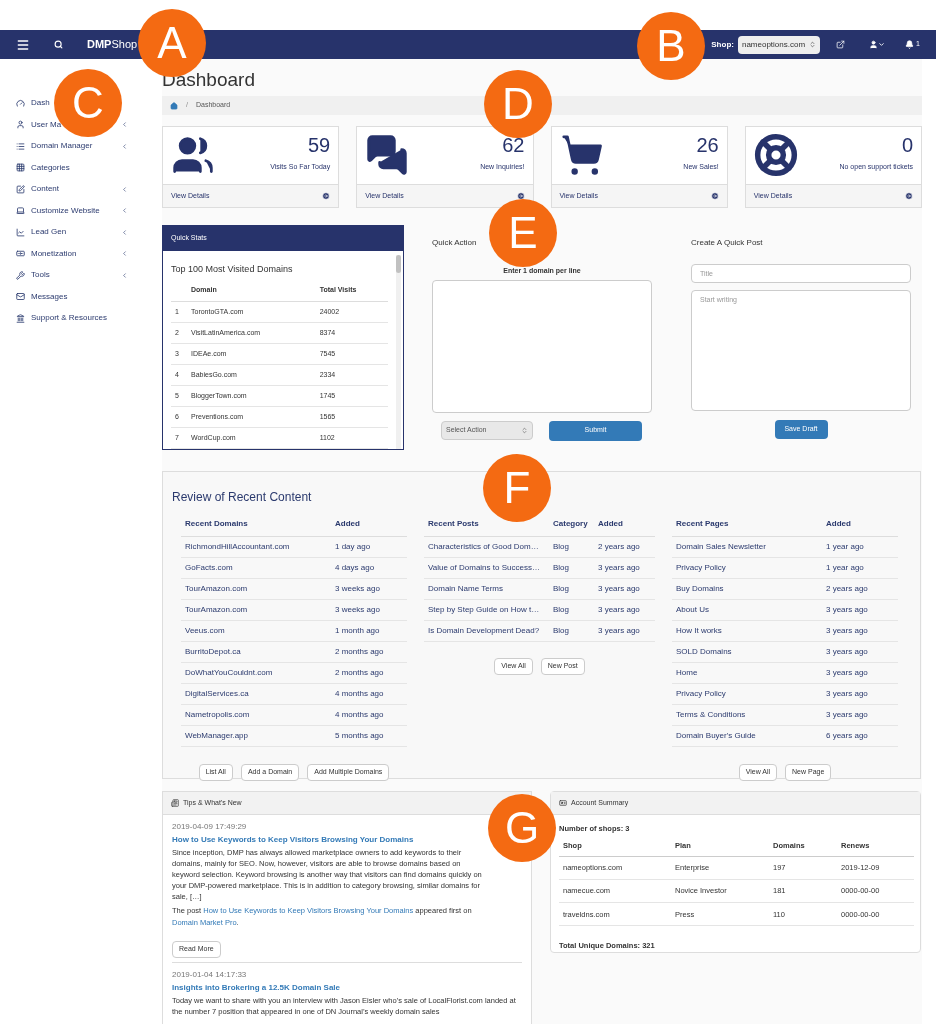 Image resolution: width=936 pixels, height=1024 pixels. Describe the element at coordinates (72, 189) in the screenshot. I see `sidebar-item: Content` at that location.